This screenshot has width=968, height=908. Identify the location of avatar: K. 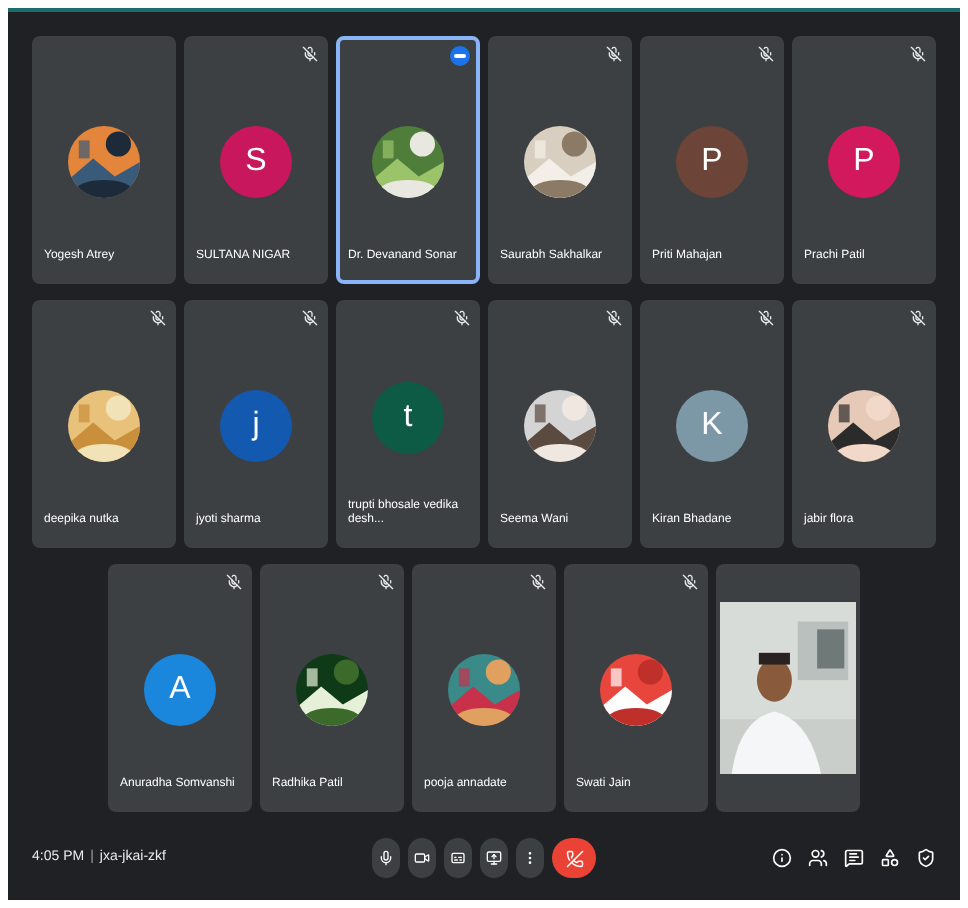
(712, 425).